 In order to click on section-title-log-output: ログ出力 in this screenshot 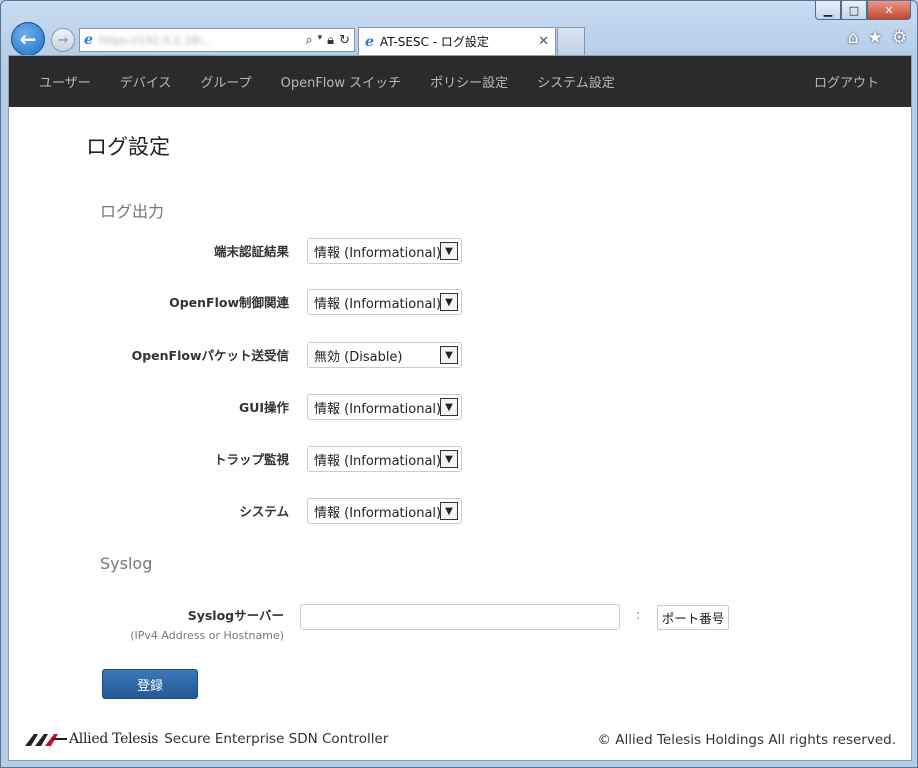, I will do `click(132, 211)`.